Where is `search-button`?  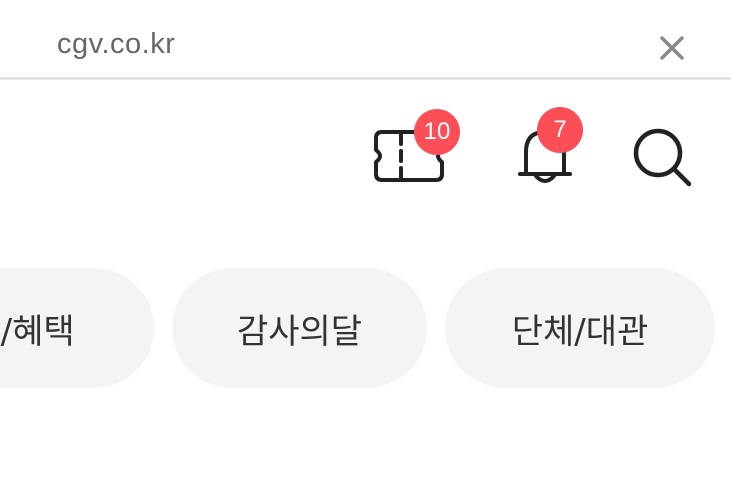
search-button is located at coordinates (661, 155).